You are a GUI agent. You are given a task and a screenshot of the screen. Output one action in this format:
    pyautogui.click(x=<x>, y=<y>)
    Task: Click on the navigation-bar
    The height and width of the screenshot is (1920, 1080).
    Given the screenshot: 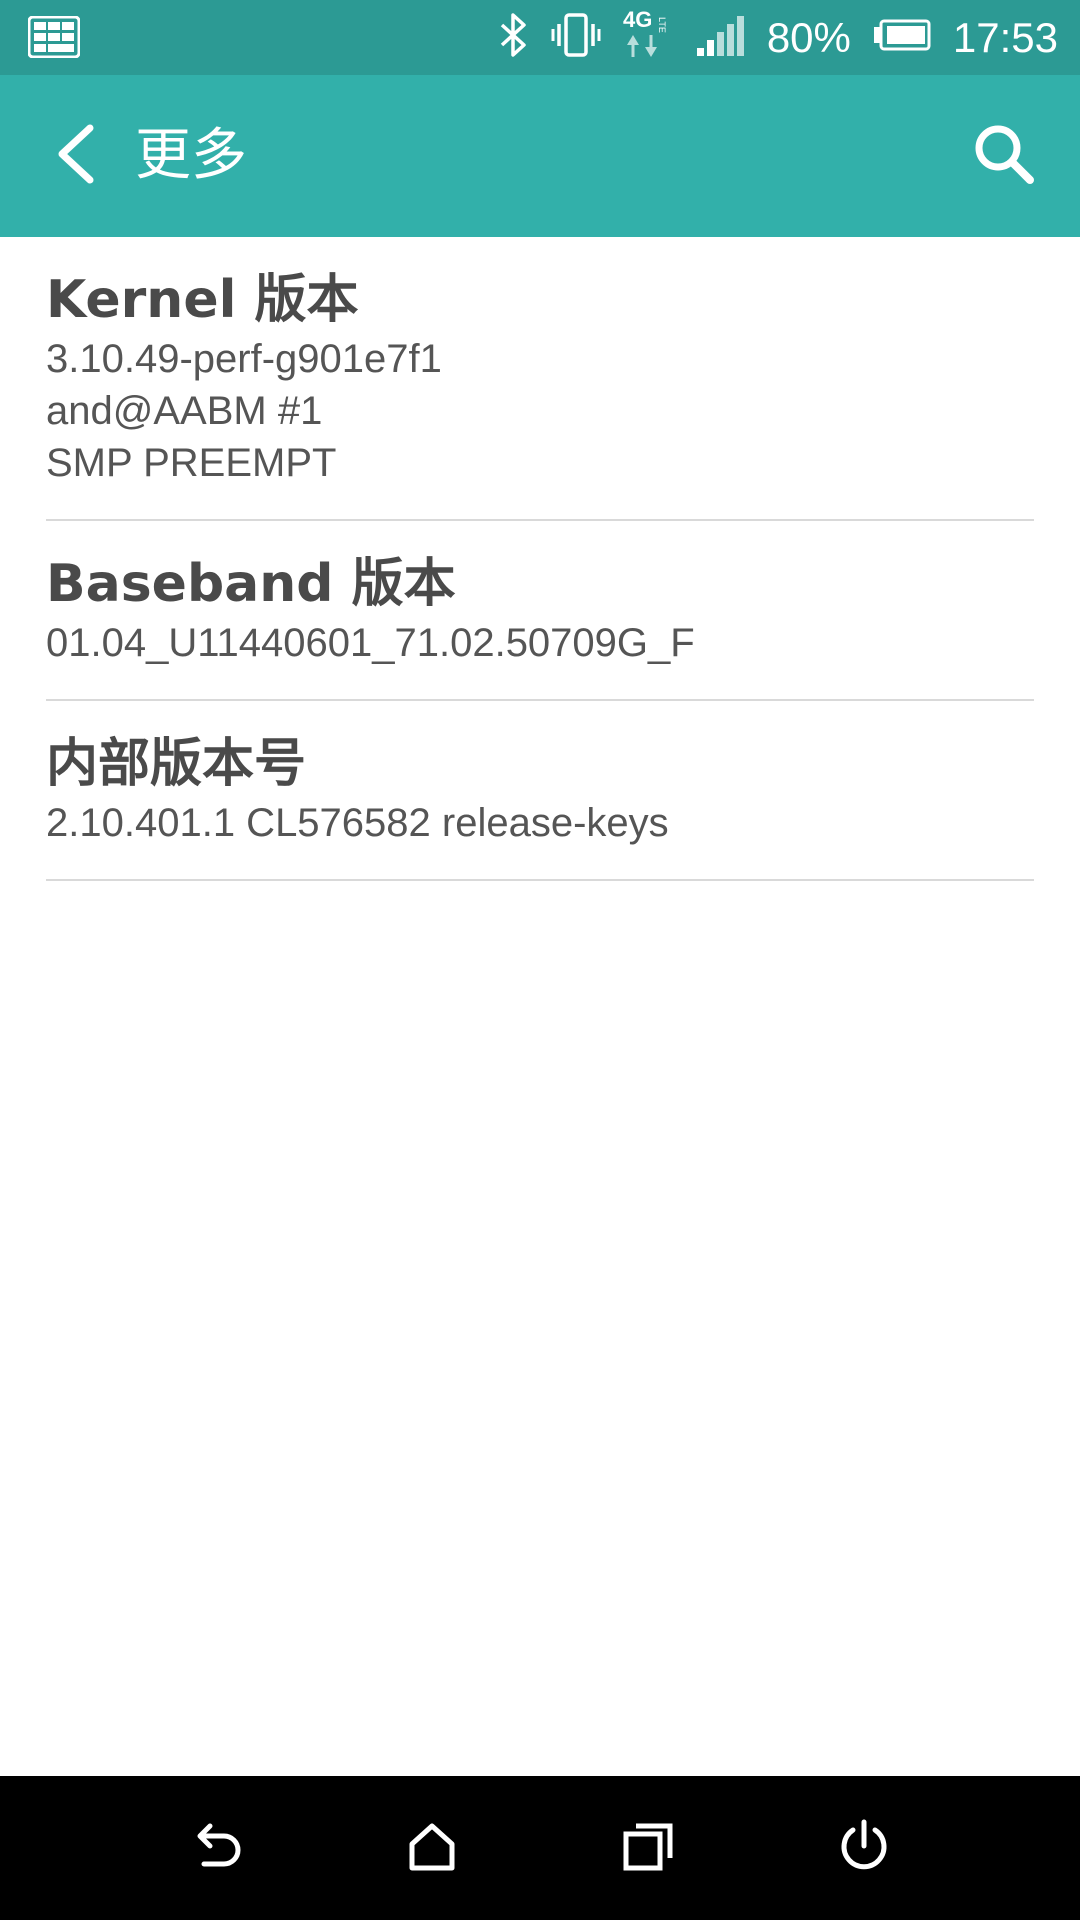 What is the action you would take?
    pyautogui.click(x=540, y=1848)
    